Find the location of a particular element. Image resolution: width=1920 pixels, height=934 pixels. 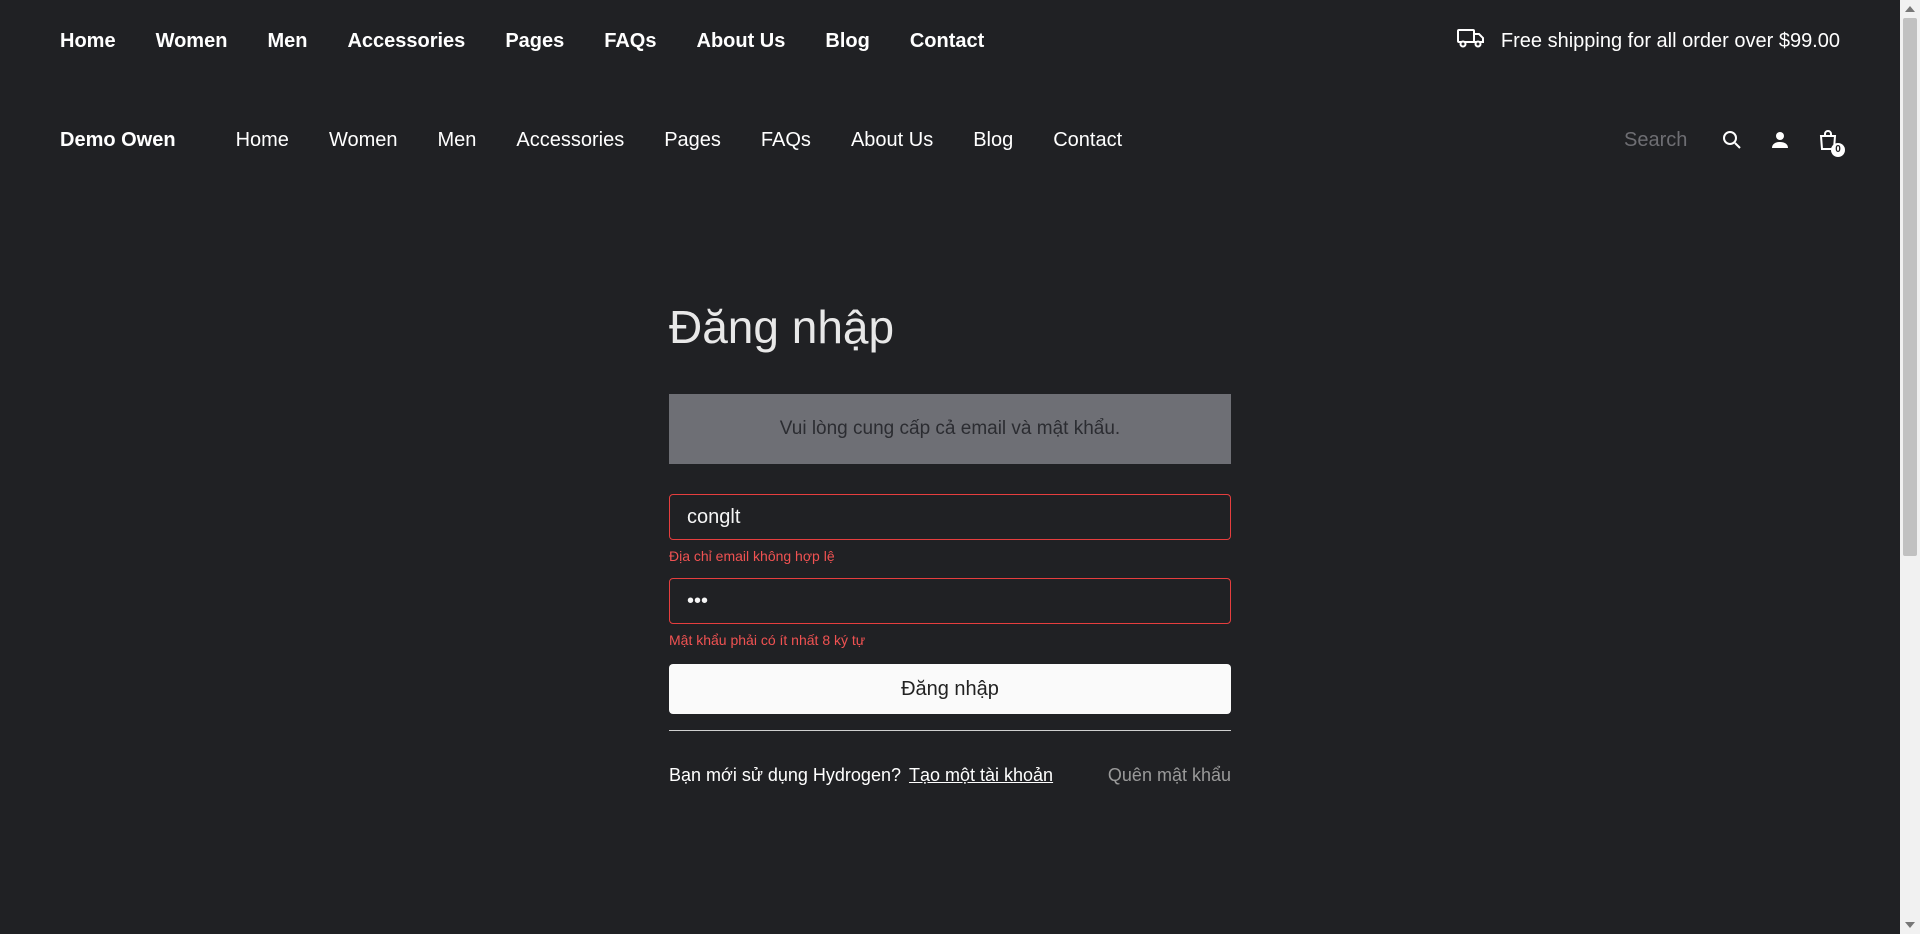

shipping-notice: Free shipping for all order over $99.00 is located at coordinates (1648, 41).